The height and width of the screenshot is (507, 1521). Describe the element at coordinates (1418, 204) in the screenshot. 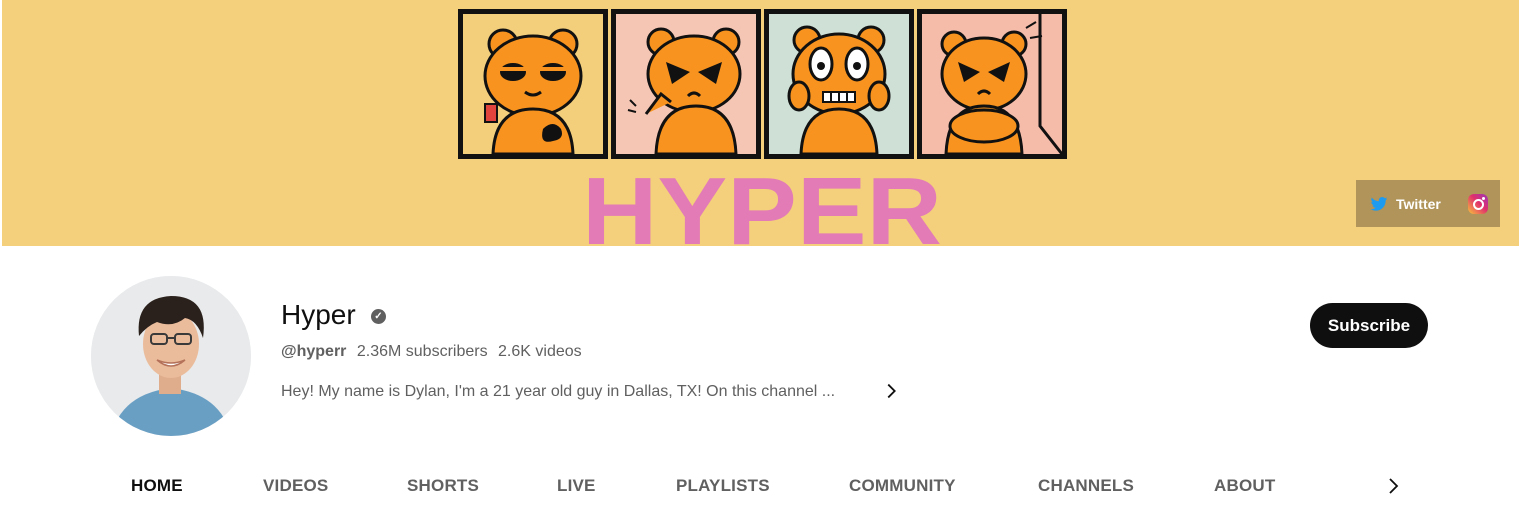

I see `twitter-link: Twitter` at that location.